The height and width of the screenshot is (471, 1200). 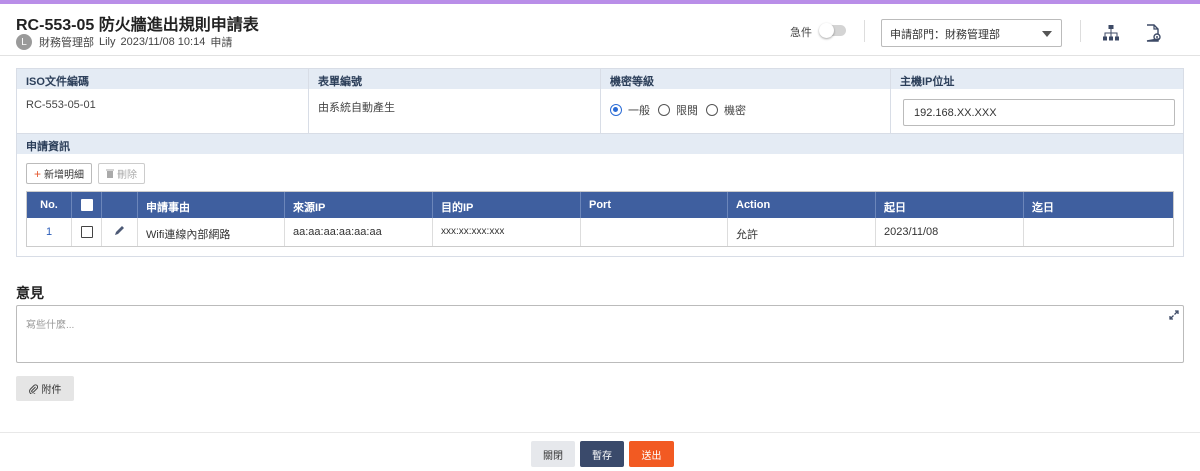 What do you see at coordinates (359, 232) in the screenshot?
I see `row-source-ip: aa:aa:aa:aa:aa:aa` at bounding box center [359, 232].